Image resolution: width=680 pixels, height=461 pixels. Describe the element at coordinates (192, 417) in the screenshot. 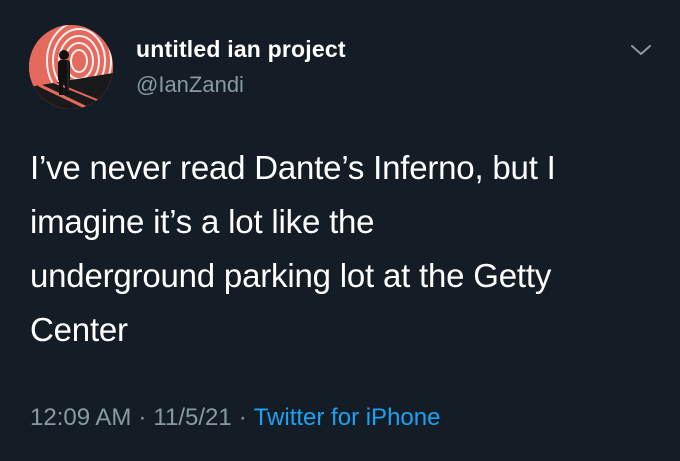

I see `tweet-date: 11/5/21` at that location.